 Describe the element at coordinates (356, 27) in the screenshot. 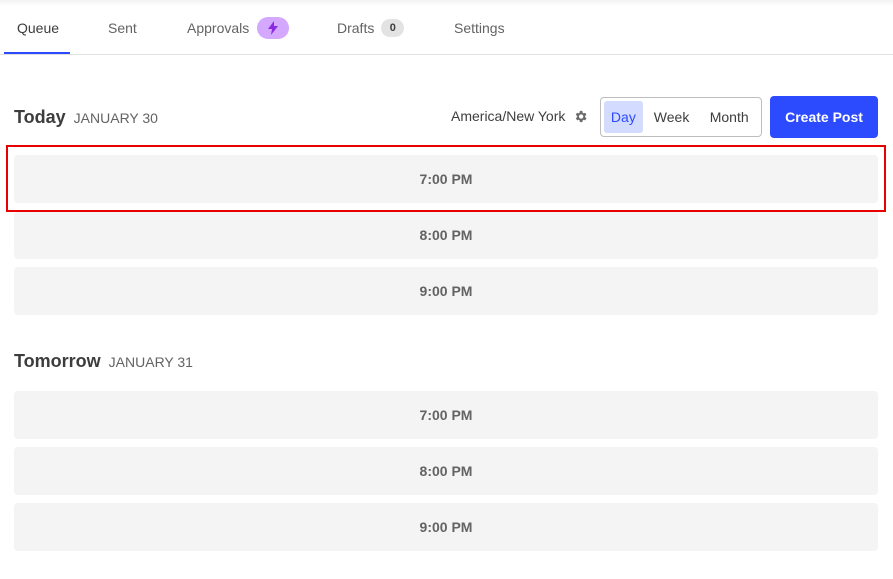

I see `tab-label: Drafts` at that location.